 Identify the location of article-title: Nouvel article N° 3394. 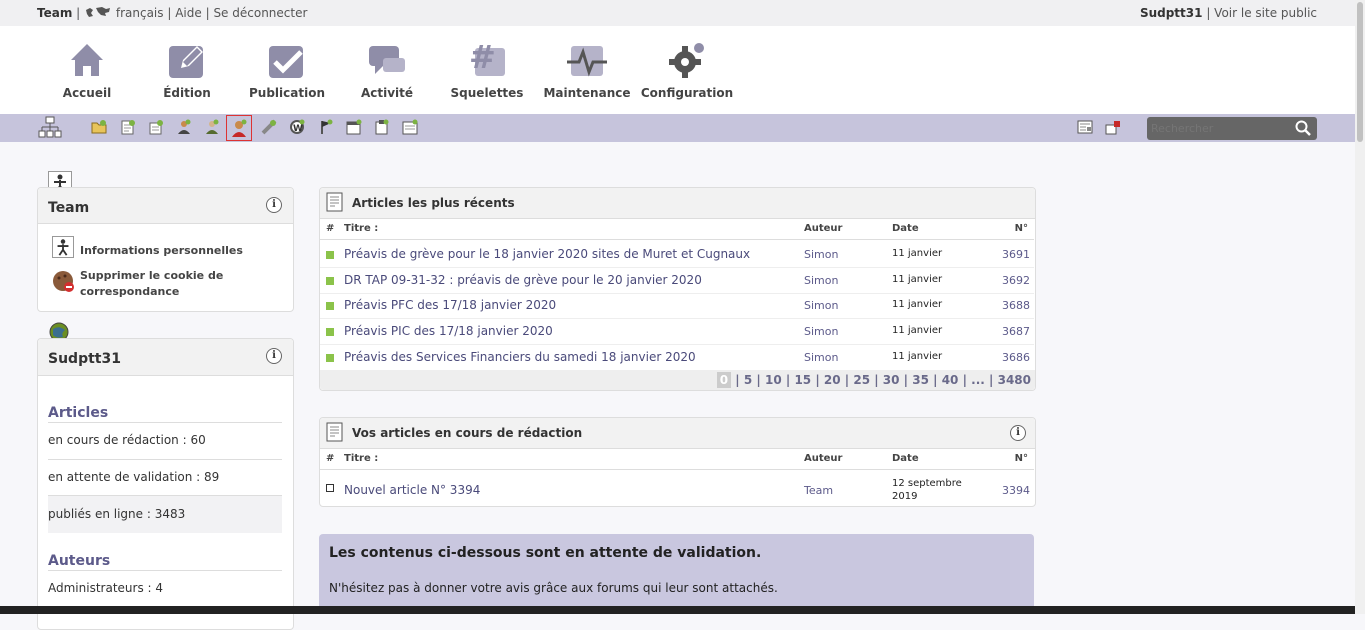
(412, 490).